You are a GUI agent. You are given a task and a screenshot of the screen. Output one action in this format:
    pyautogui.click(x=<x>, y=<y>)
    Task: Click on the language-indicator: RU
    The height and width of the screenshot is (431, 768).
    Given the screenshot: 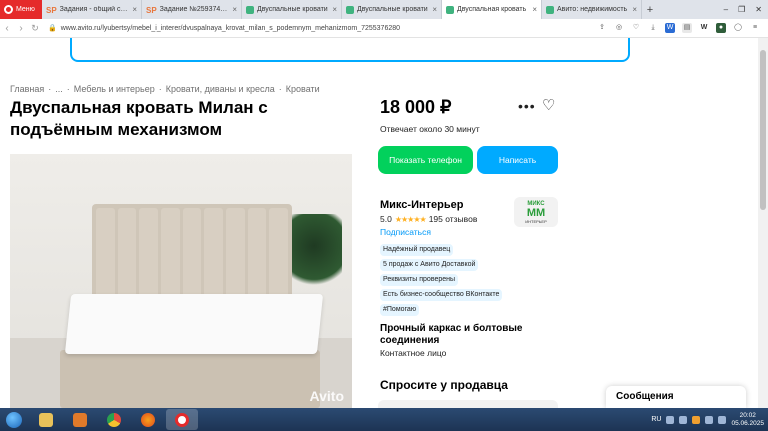 What is the action you would take?
    pyautogui.click(x=656, y=419)
    